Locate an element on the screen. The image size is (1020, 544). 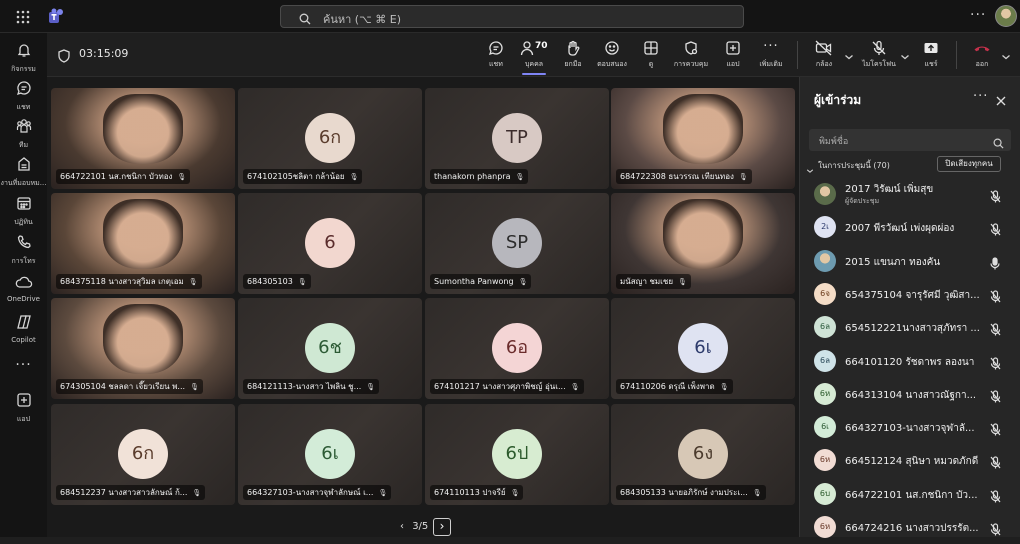
close-icon is located at coordinates (1001, 100).